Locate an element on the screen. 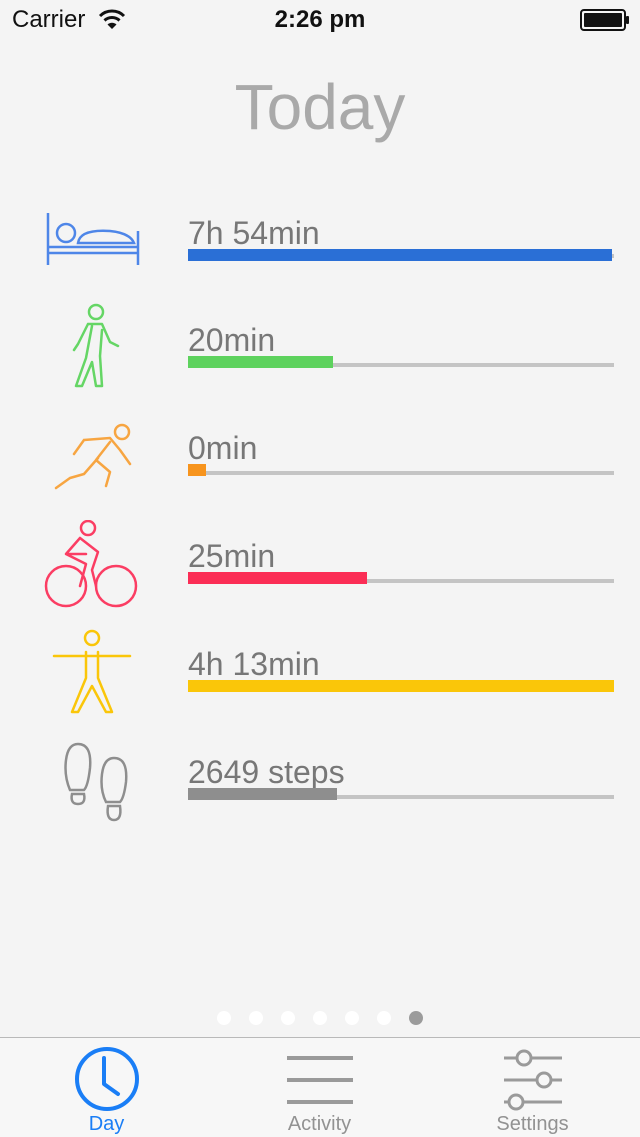 This screenshot has height=1137, width=640. activity-row-sleep: 7h 54min is located at coordinates (320, 255).